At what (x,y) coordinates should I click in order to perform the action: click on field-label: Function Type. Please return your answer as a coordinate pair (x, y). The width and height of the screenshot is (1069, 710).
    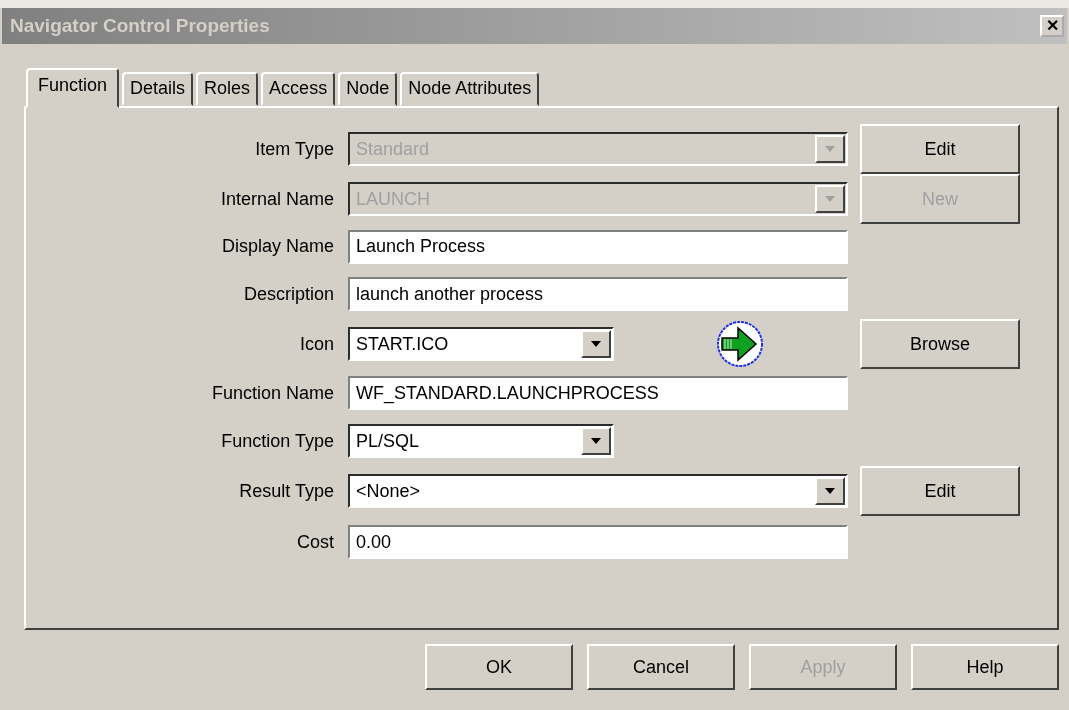
    Looking at the image, I should click on (278, 441).